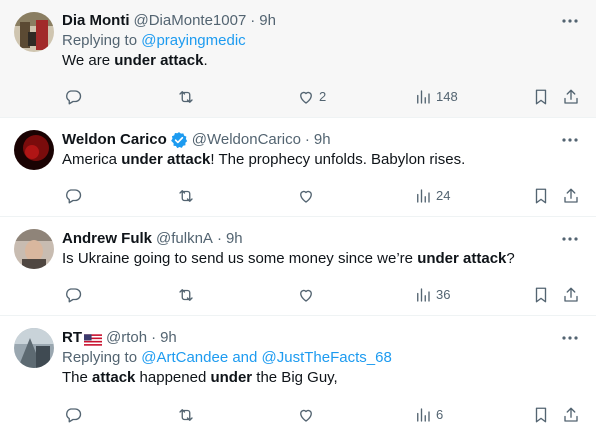  I want to click on verified-icon, so click(178, 140).